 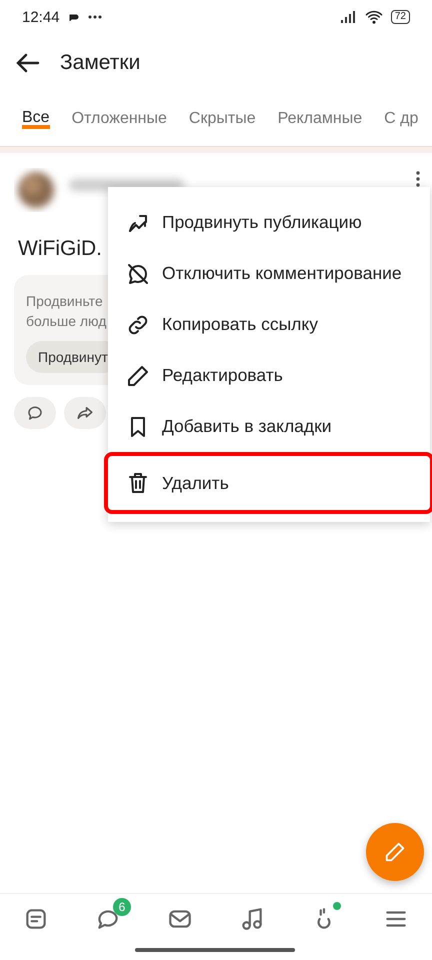 I want to click on tab: Отложенные, so click(x=119, y=110).